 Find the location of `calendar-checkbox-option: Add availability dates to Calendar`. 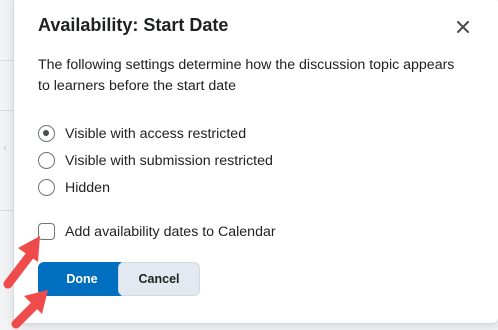

calendar-checkbox-option: Add availability dates to Calendar is located at coordinates (157, 231).